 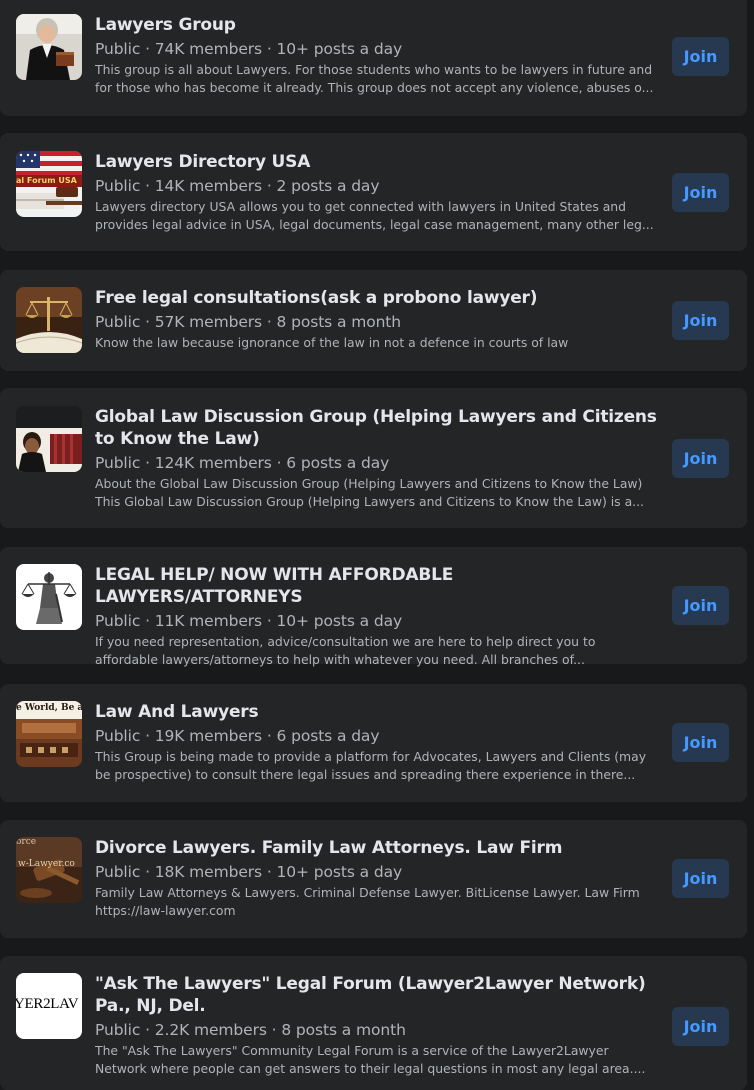 What do you see at coordinates (49, 734) in the screenshot?
I see `group-thumbnail: e World, Be a` at bounding box center [49, 734].